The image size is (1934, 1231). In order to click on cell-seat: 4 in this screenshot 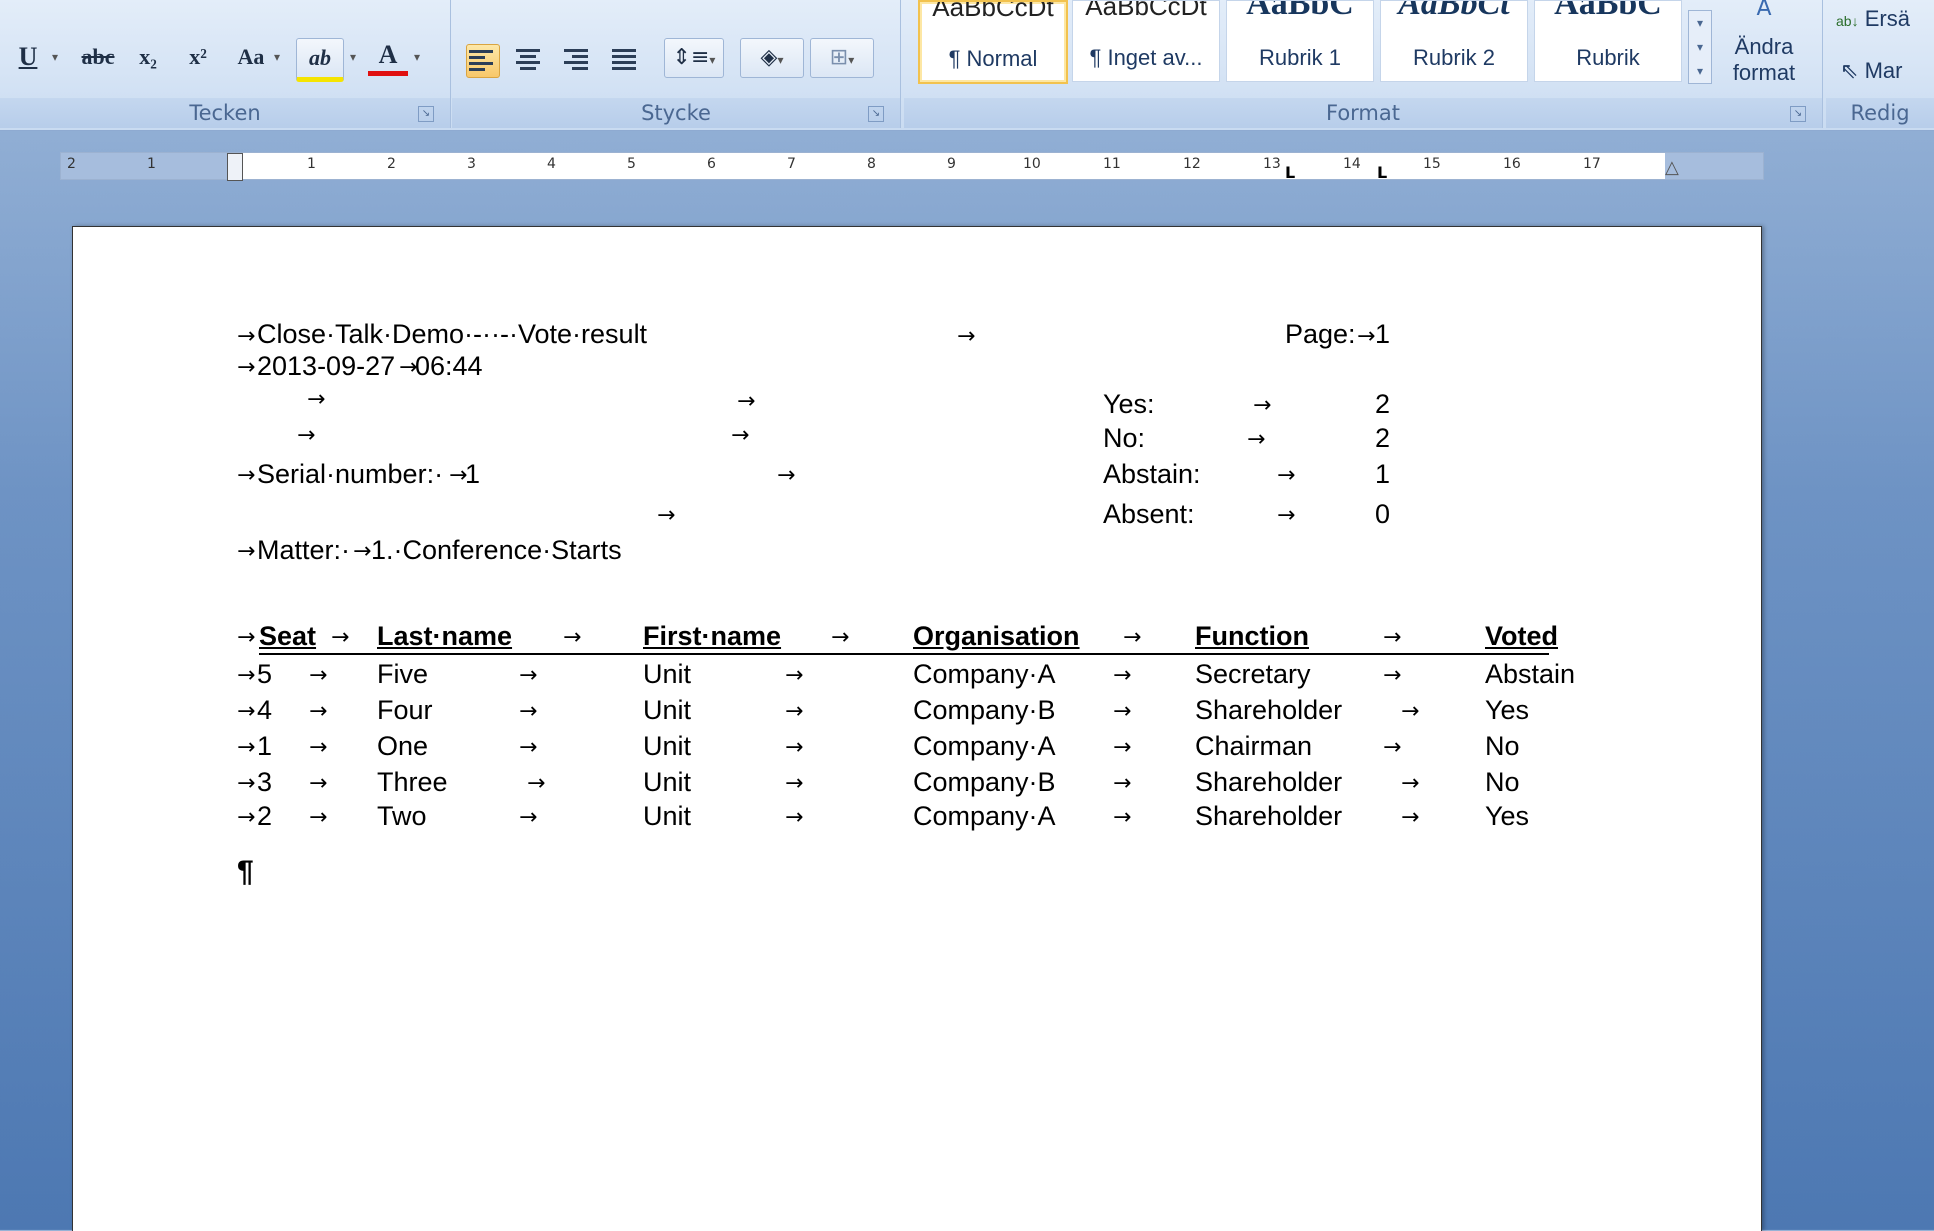, I will do `click(265, 710)`.